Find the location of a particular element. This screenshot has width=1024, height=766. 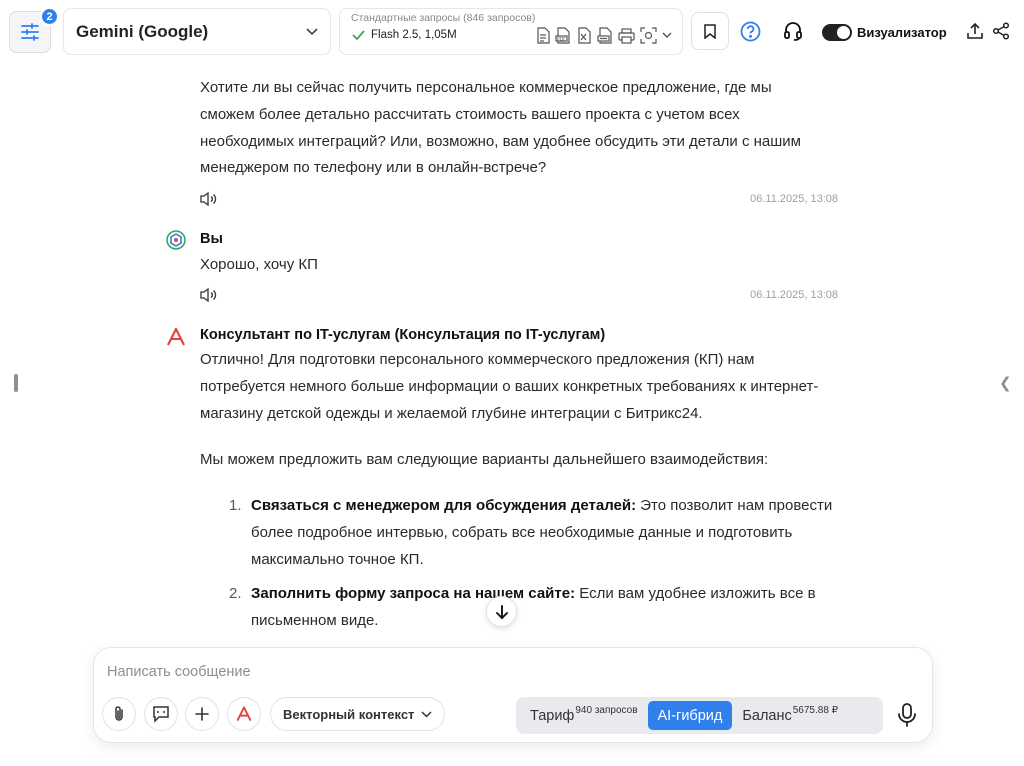

requests-model-label: Flash 2.5, 1,05M is located at coordinates (414, 35).